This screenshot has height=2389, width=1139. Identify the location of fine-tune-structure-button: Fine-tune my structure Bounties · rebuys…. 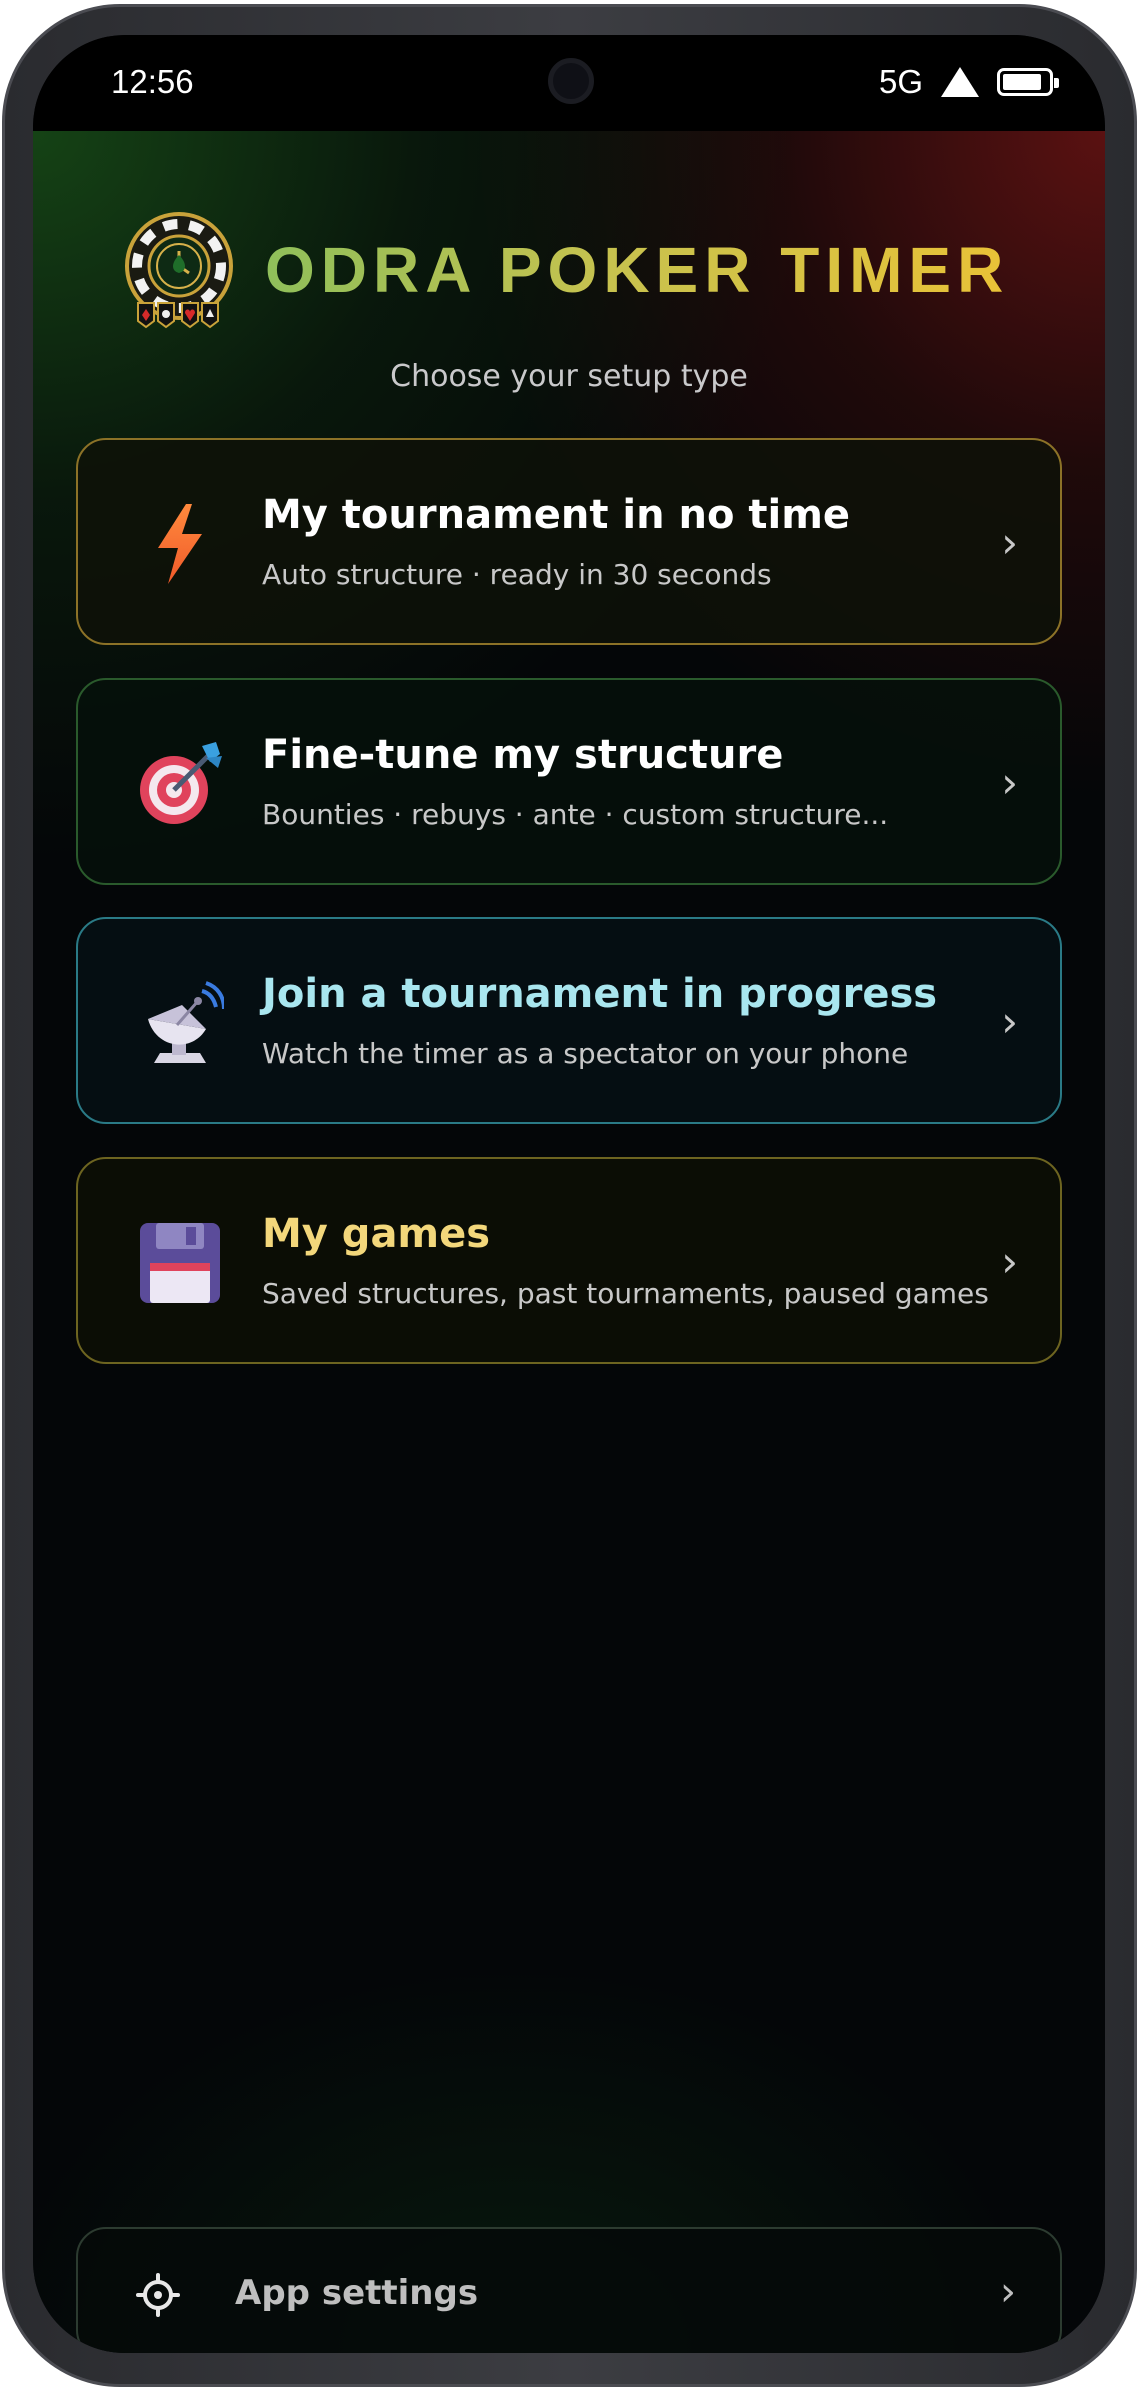
(569, 781).